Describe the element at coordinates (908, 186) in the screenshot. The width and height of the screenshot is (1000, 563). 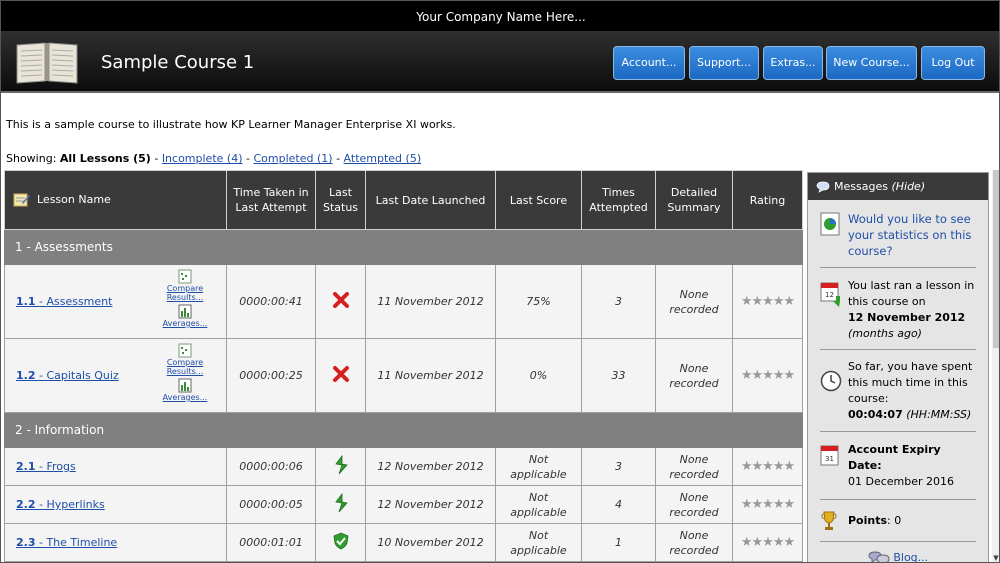
I see `messages-hide-link: (Hide)` at that location.